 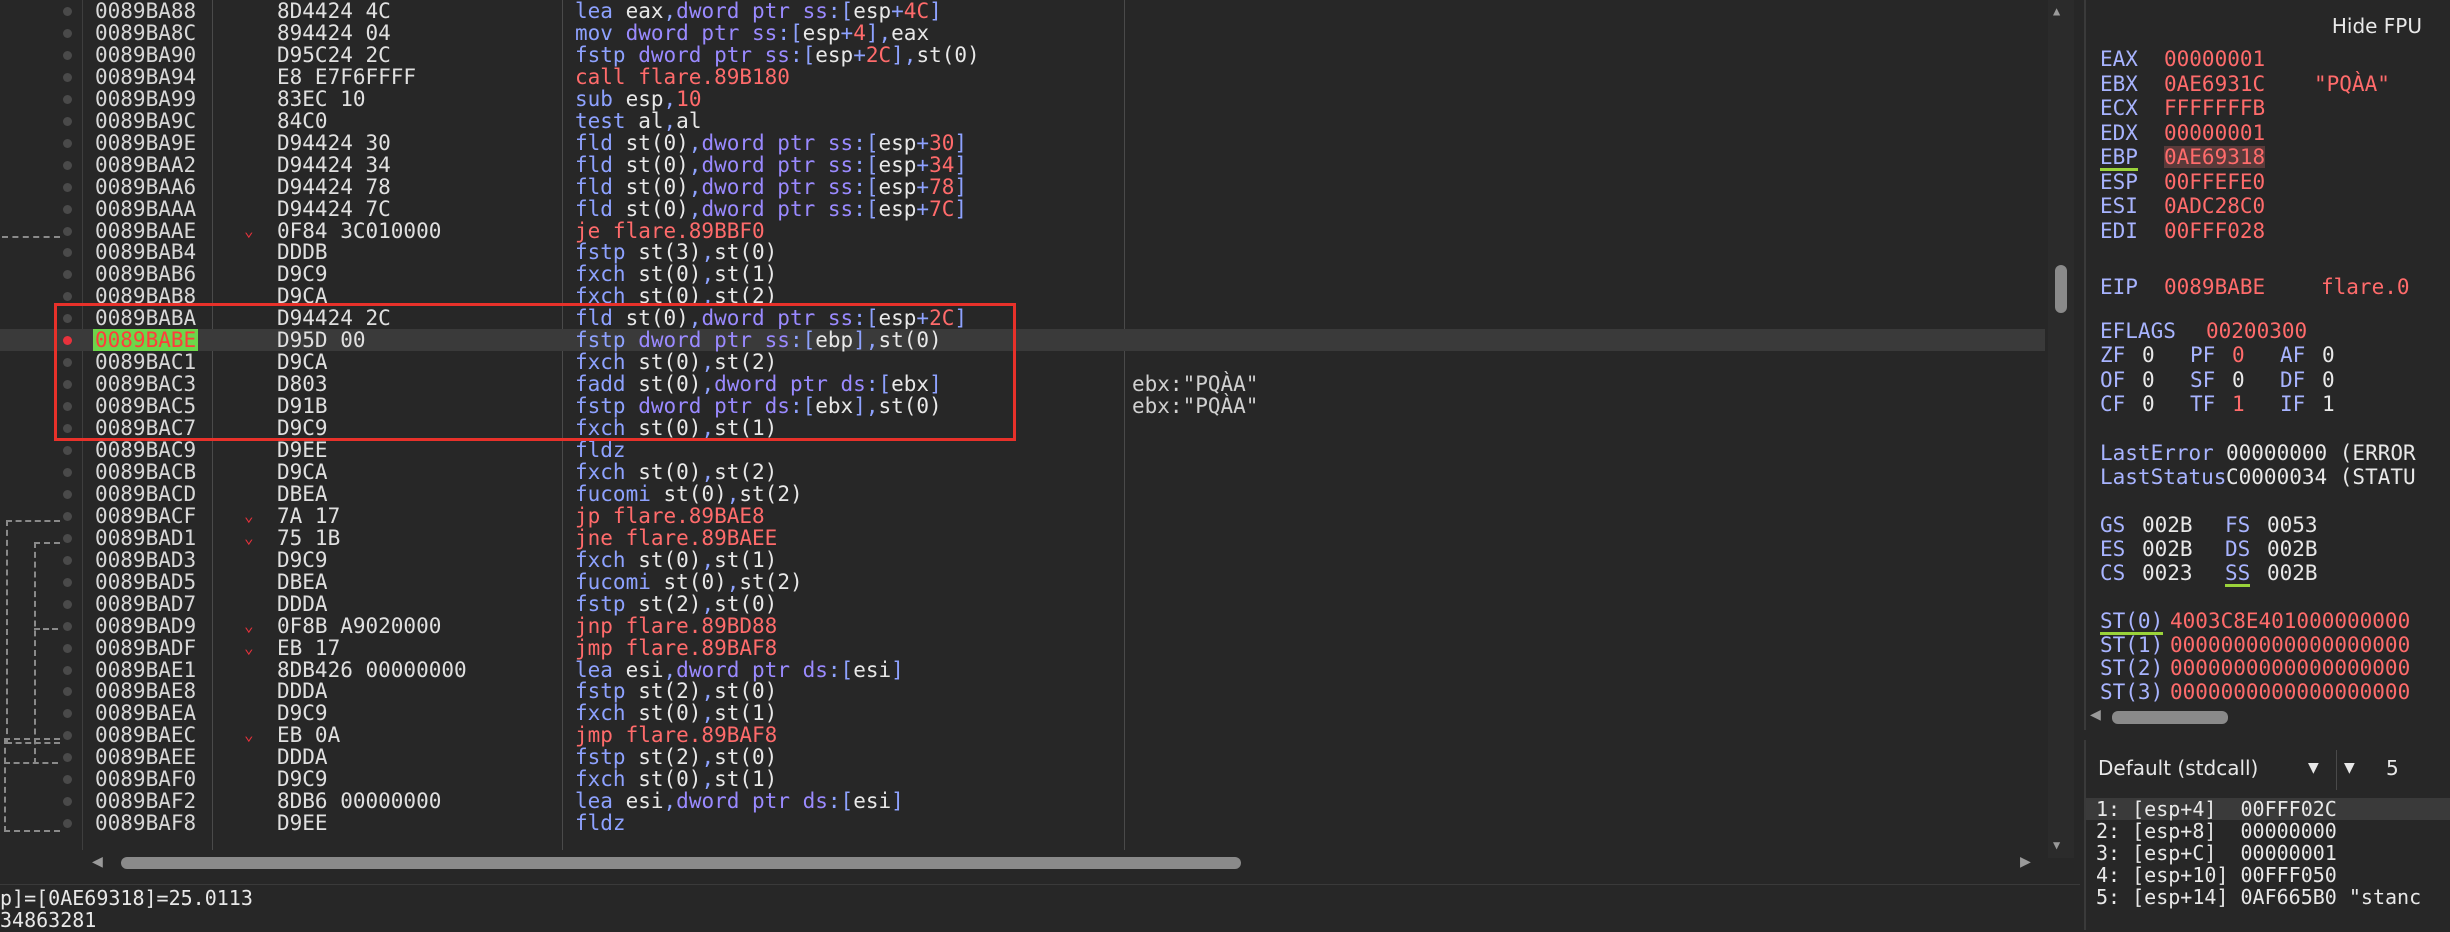 What do you see at coordinates (1022, 779) in the screenshot?
I see `disasm-row: 0089BAF0 D9C9 fxch st(0),st(1)` at bounding box center [1022, 779].